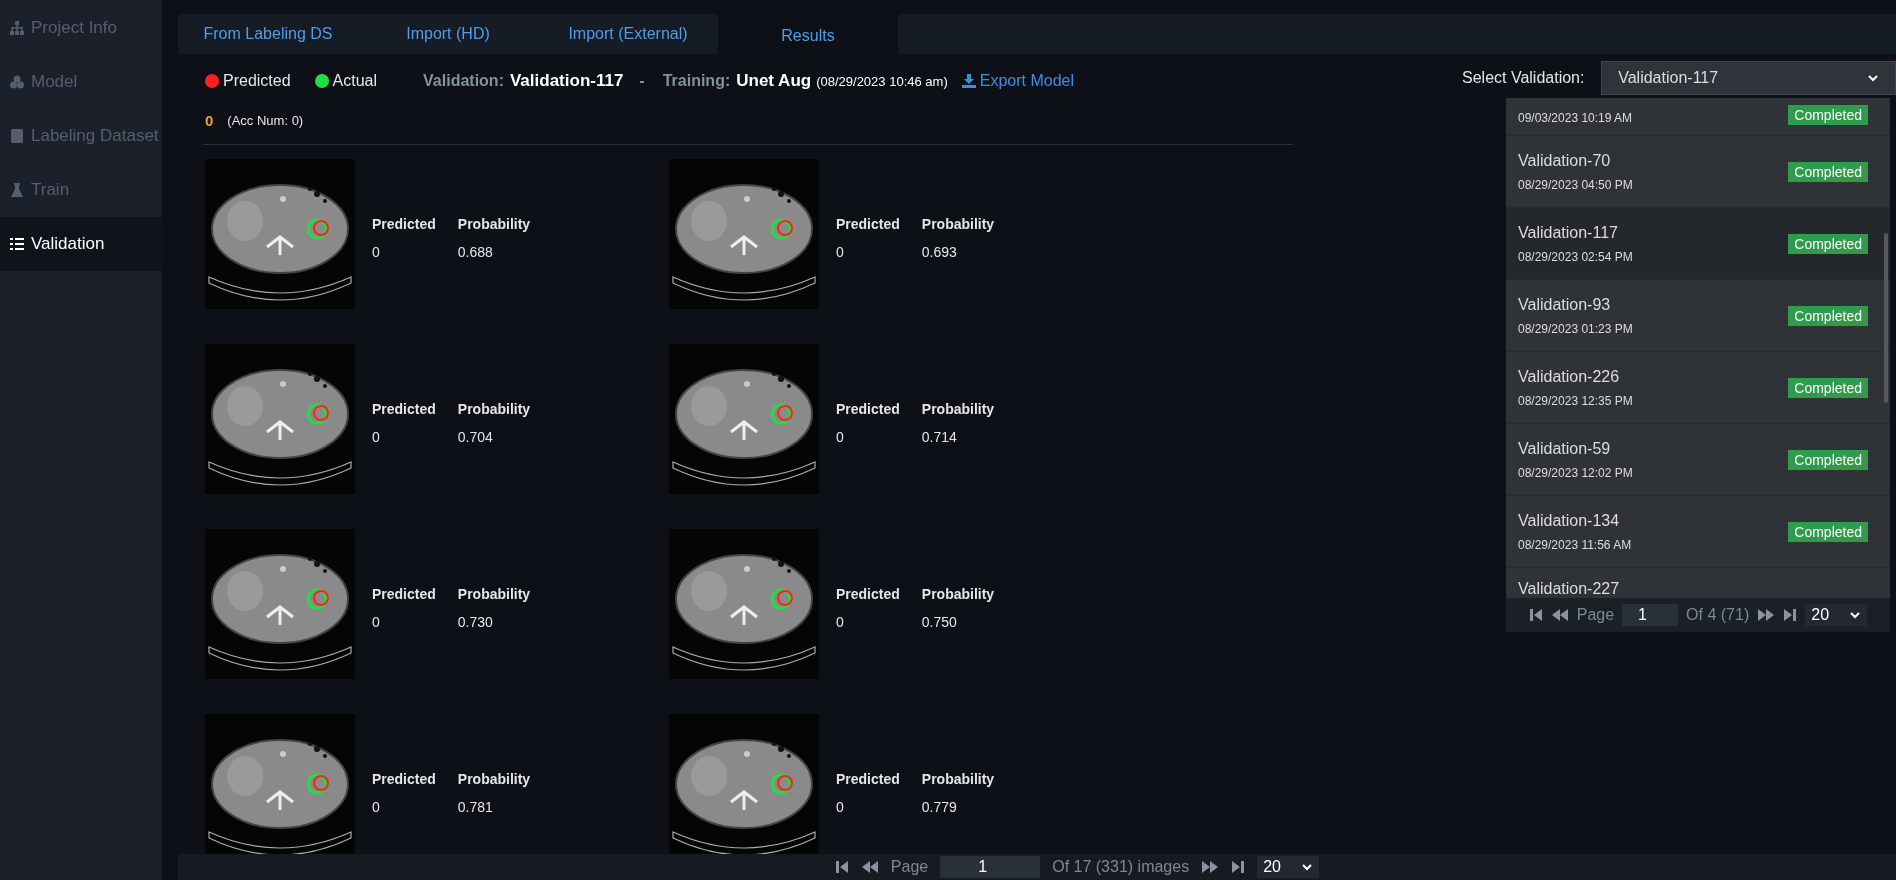 This screenshot has width=1896, height=880. Describe the element at coordinates (808, 34) in the screenshot. I see `tab: Results` at that location.